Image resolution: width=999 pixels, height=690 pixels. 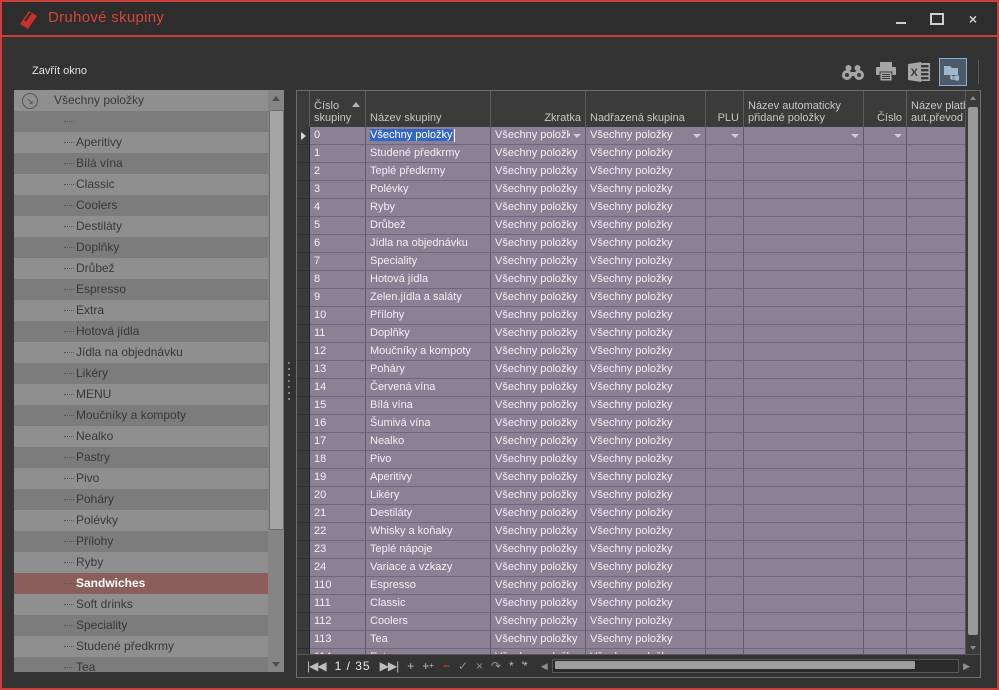 I want to click on cell-num: 4, so click(x=338, y=208).